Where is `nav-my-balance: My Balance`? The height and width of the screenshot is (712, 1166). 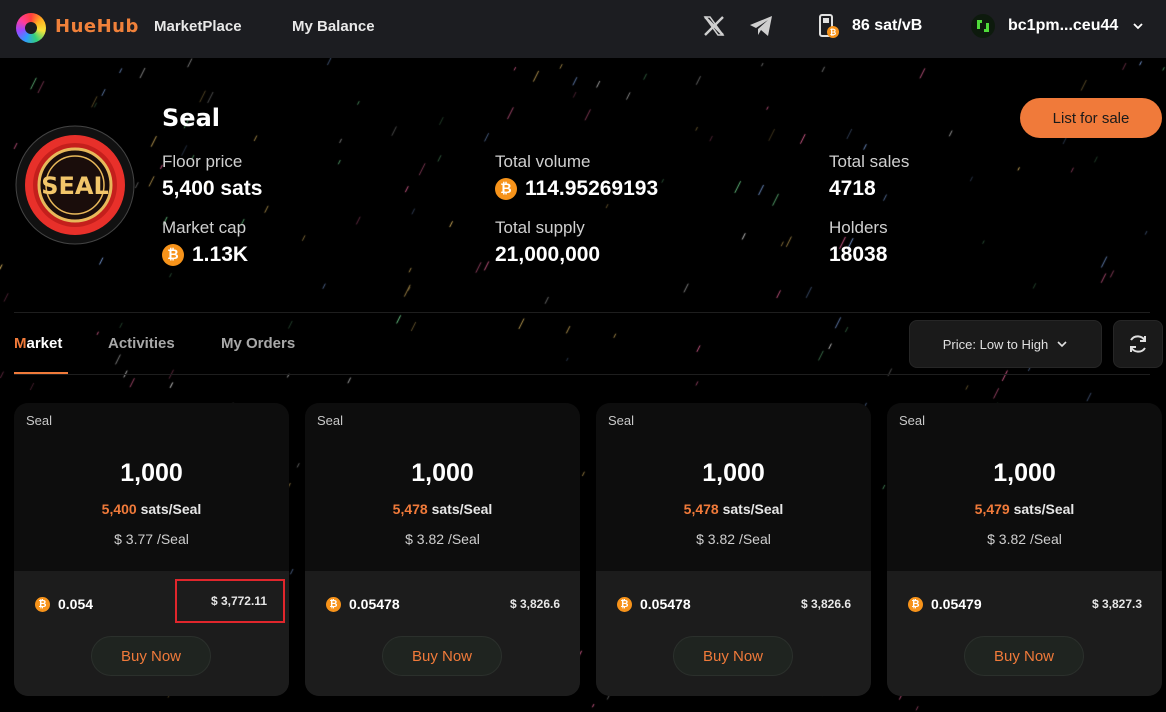
nav-my-balance: My Balance is located at coordinates (333, 26).